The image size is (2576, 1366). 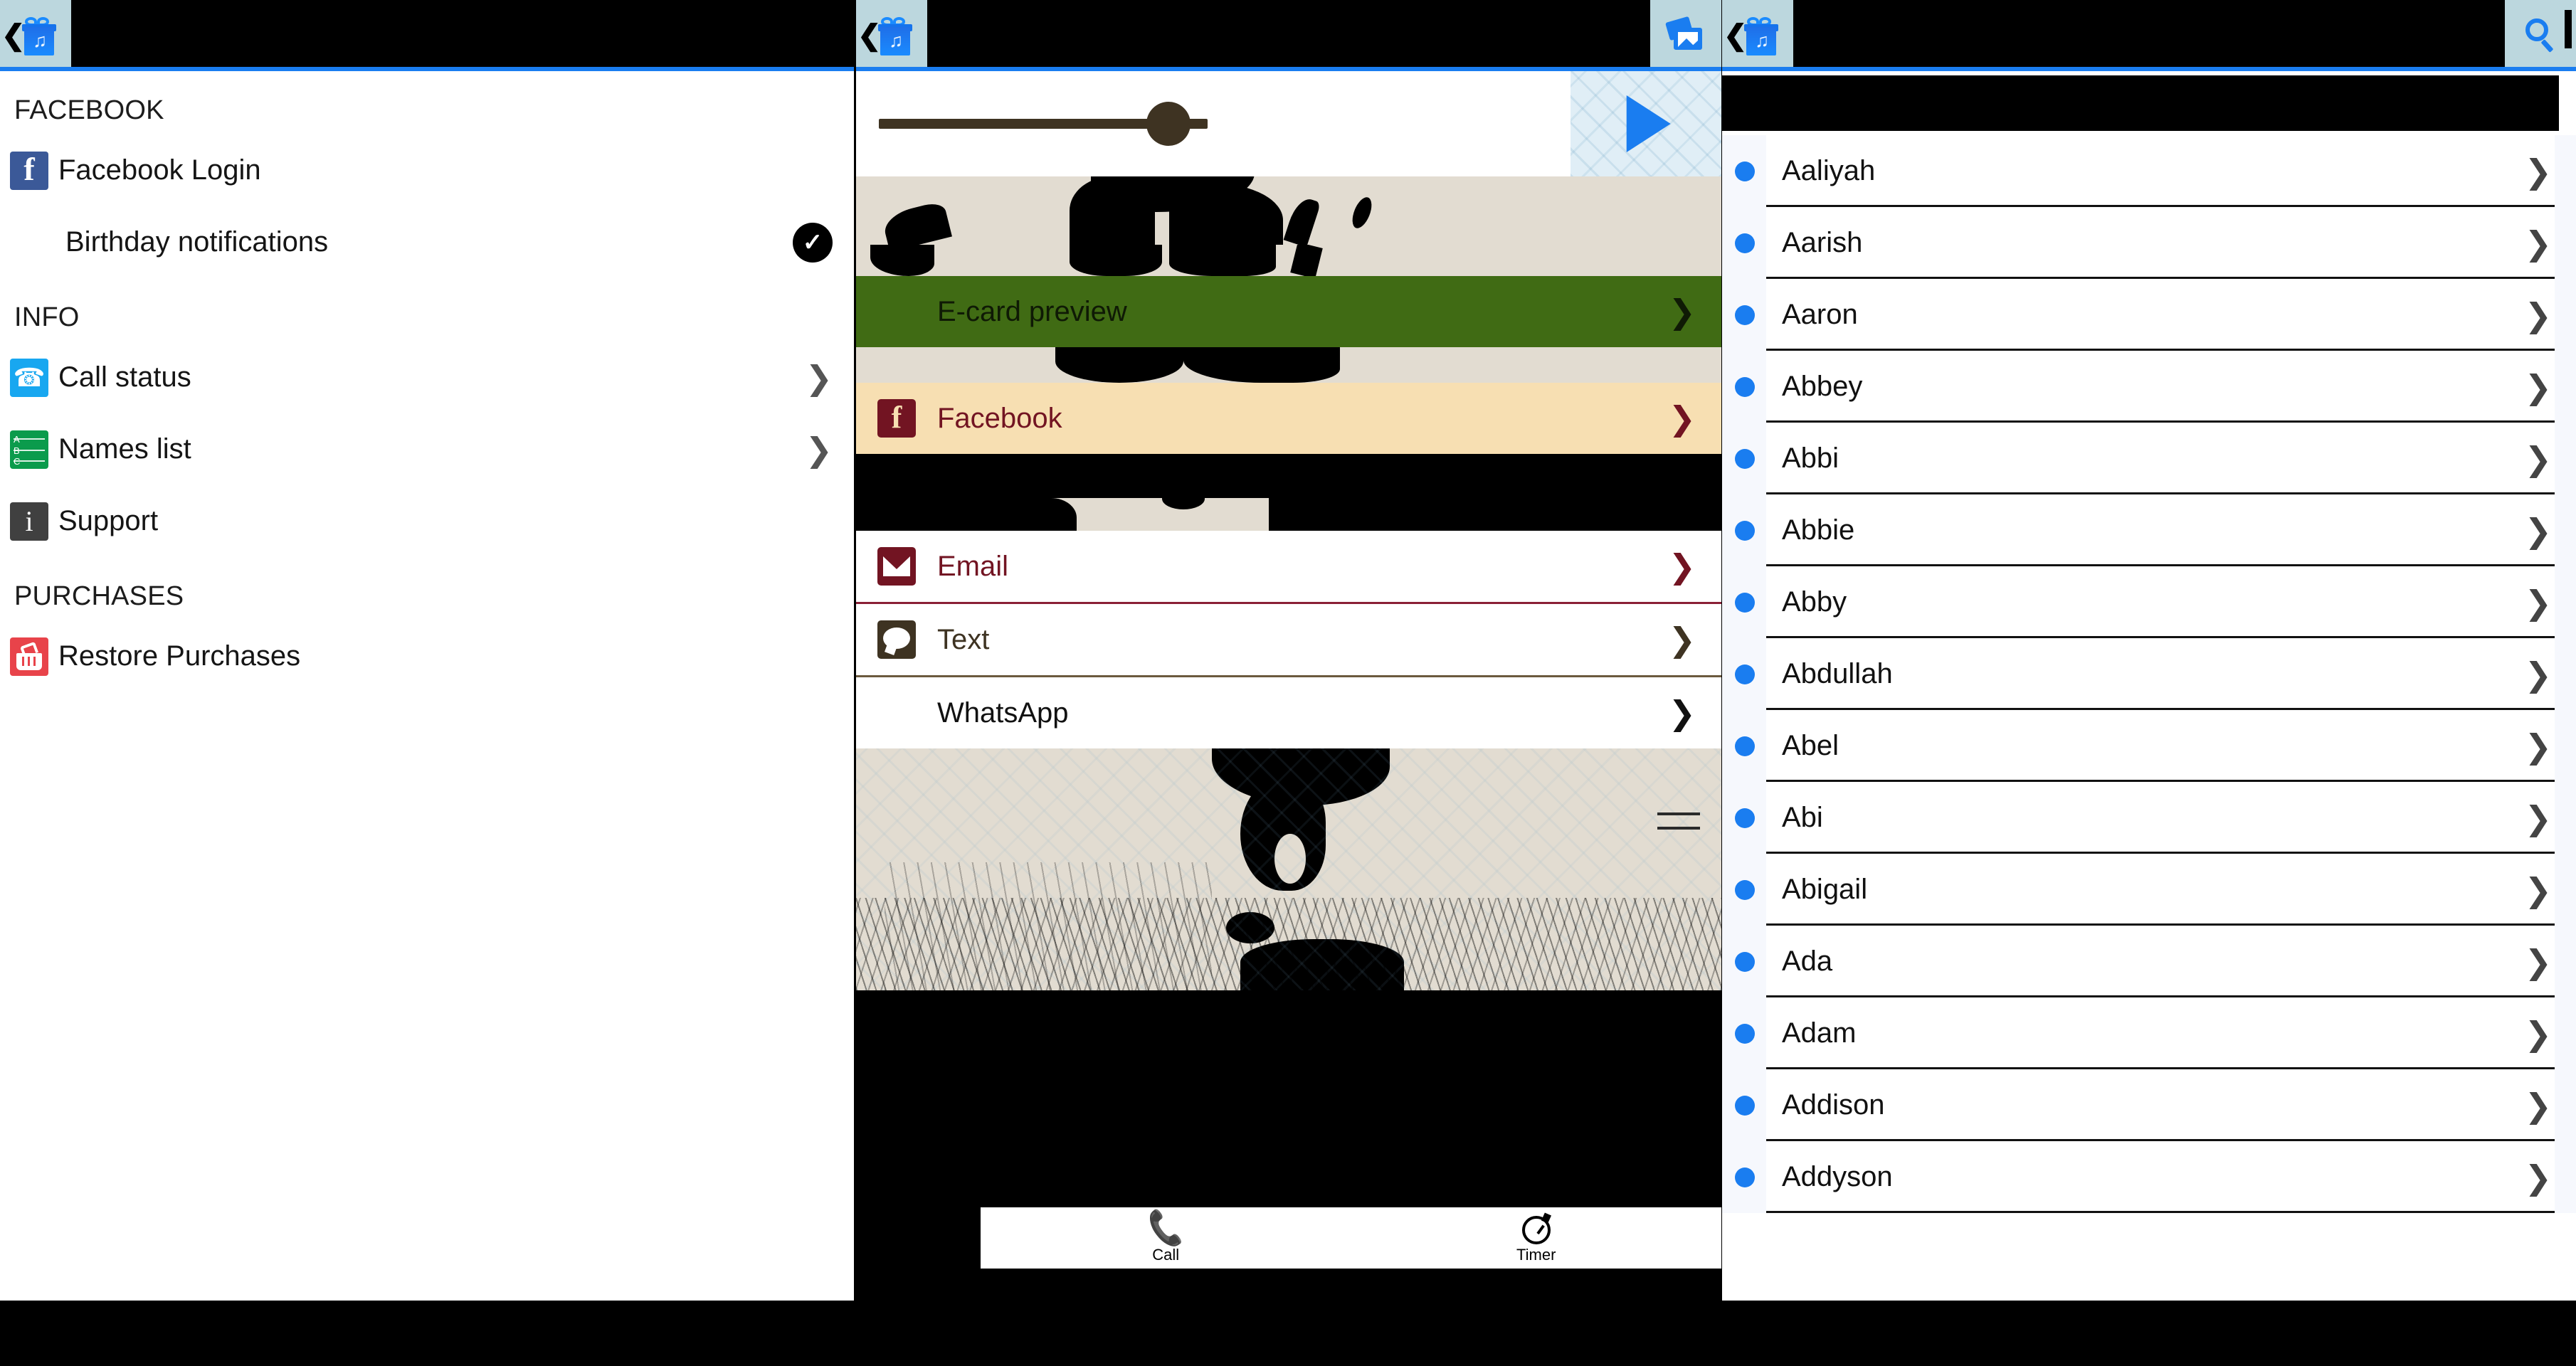 I want to click on right-header-bar: ❮ ♫, so click(x=2149, y=35).